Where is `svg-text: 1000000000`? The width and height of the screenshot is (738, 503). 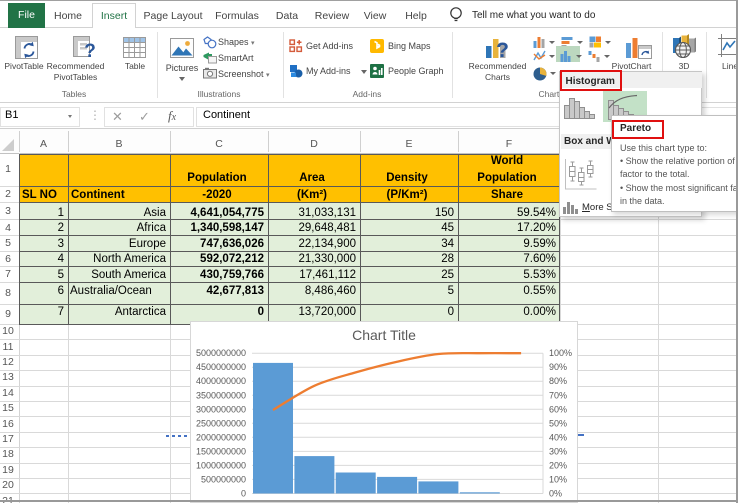 svg-text: 1000000000 is located at coordinates (221, 465).